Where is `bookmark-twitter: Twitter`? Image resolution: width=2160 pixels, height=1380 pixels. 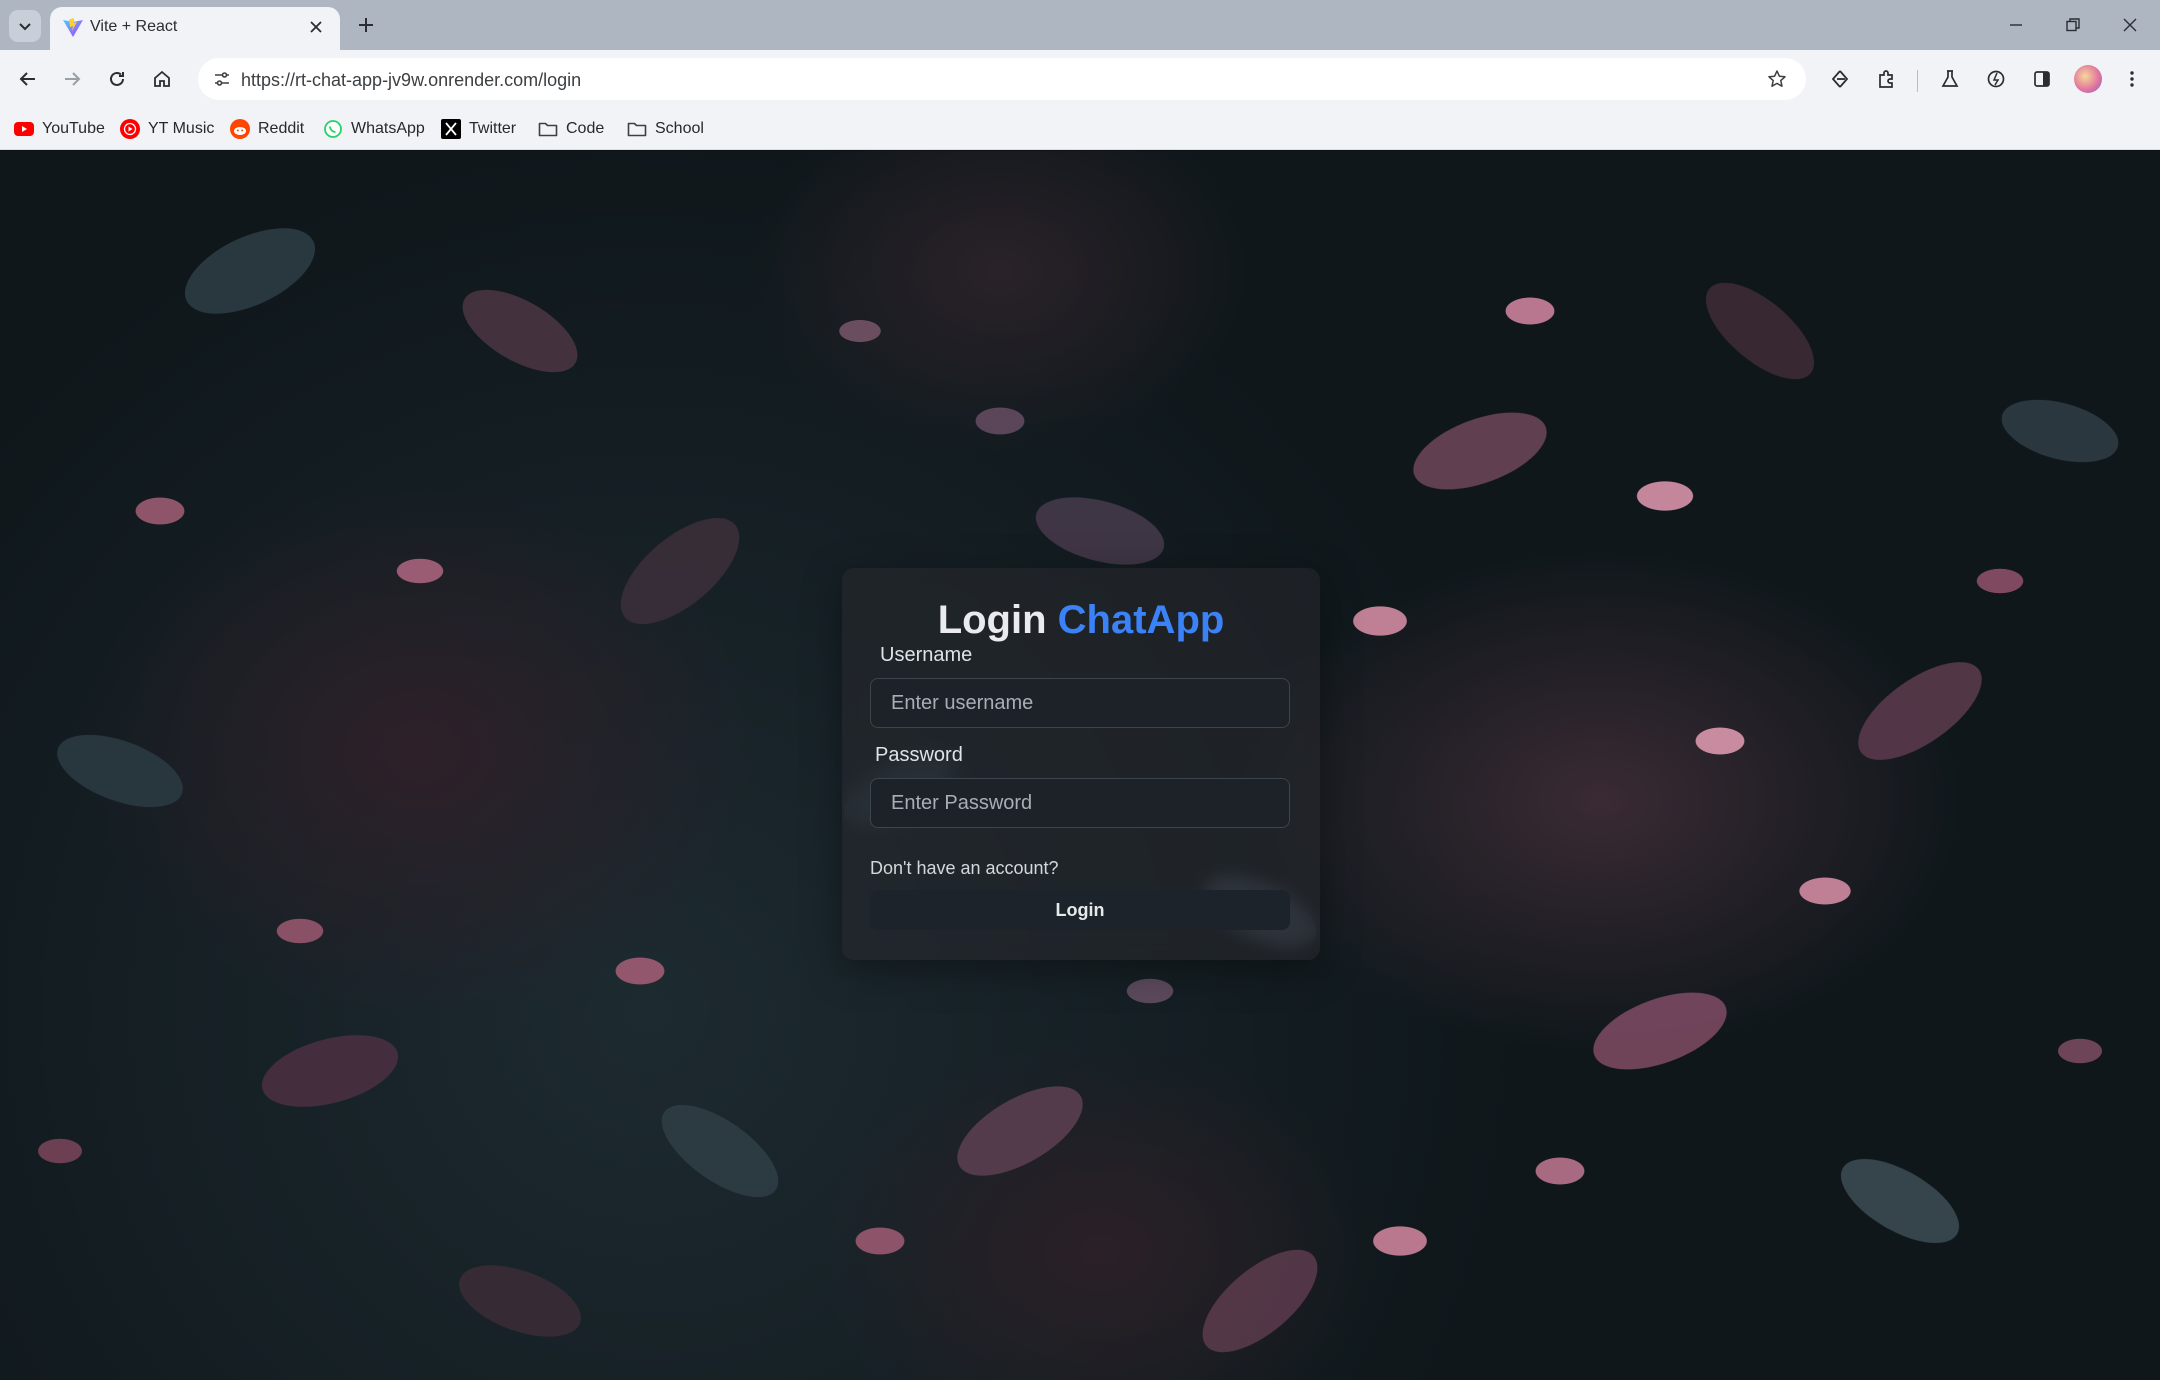
bookmark-twitter: Twitter is located at coordinates (478, 129).